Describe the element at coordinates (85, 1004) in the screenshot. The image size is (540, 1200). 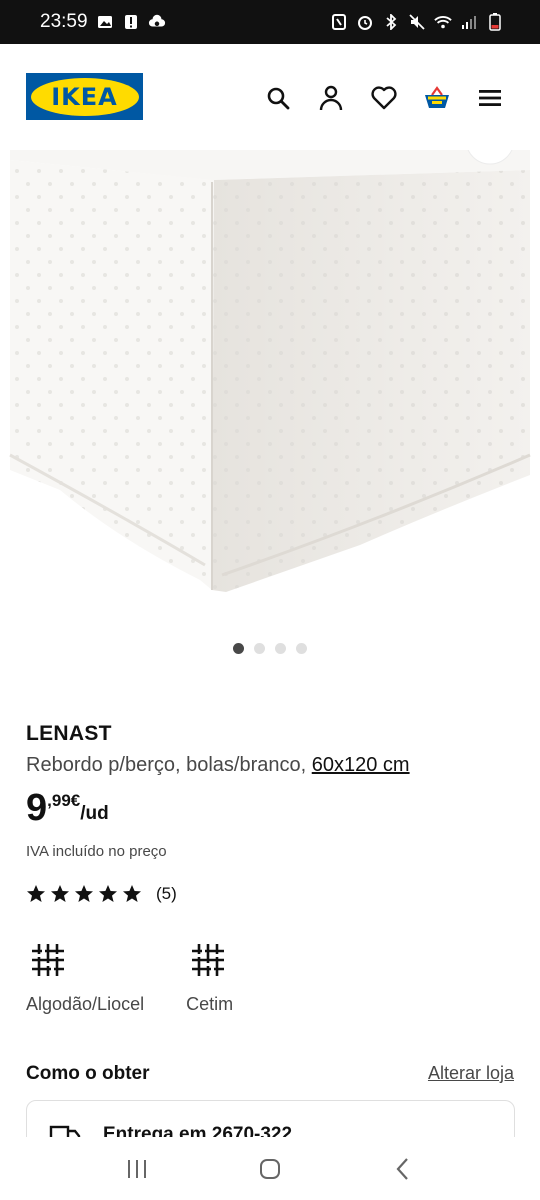
I see `material-label: Algodão/Liocel` at that location.